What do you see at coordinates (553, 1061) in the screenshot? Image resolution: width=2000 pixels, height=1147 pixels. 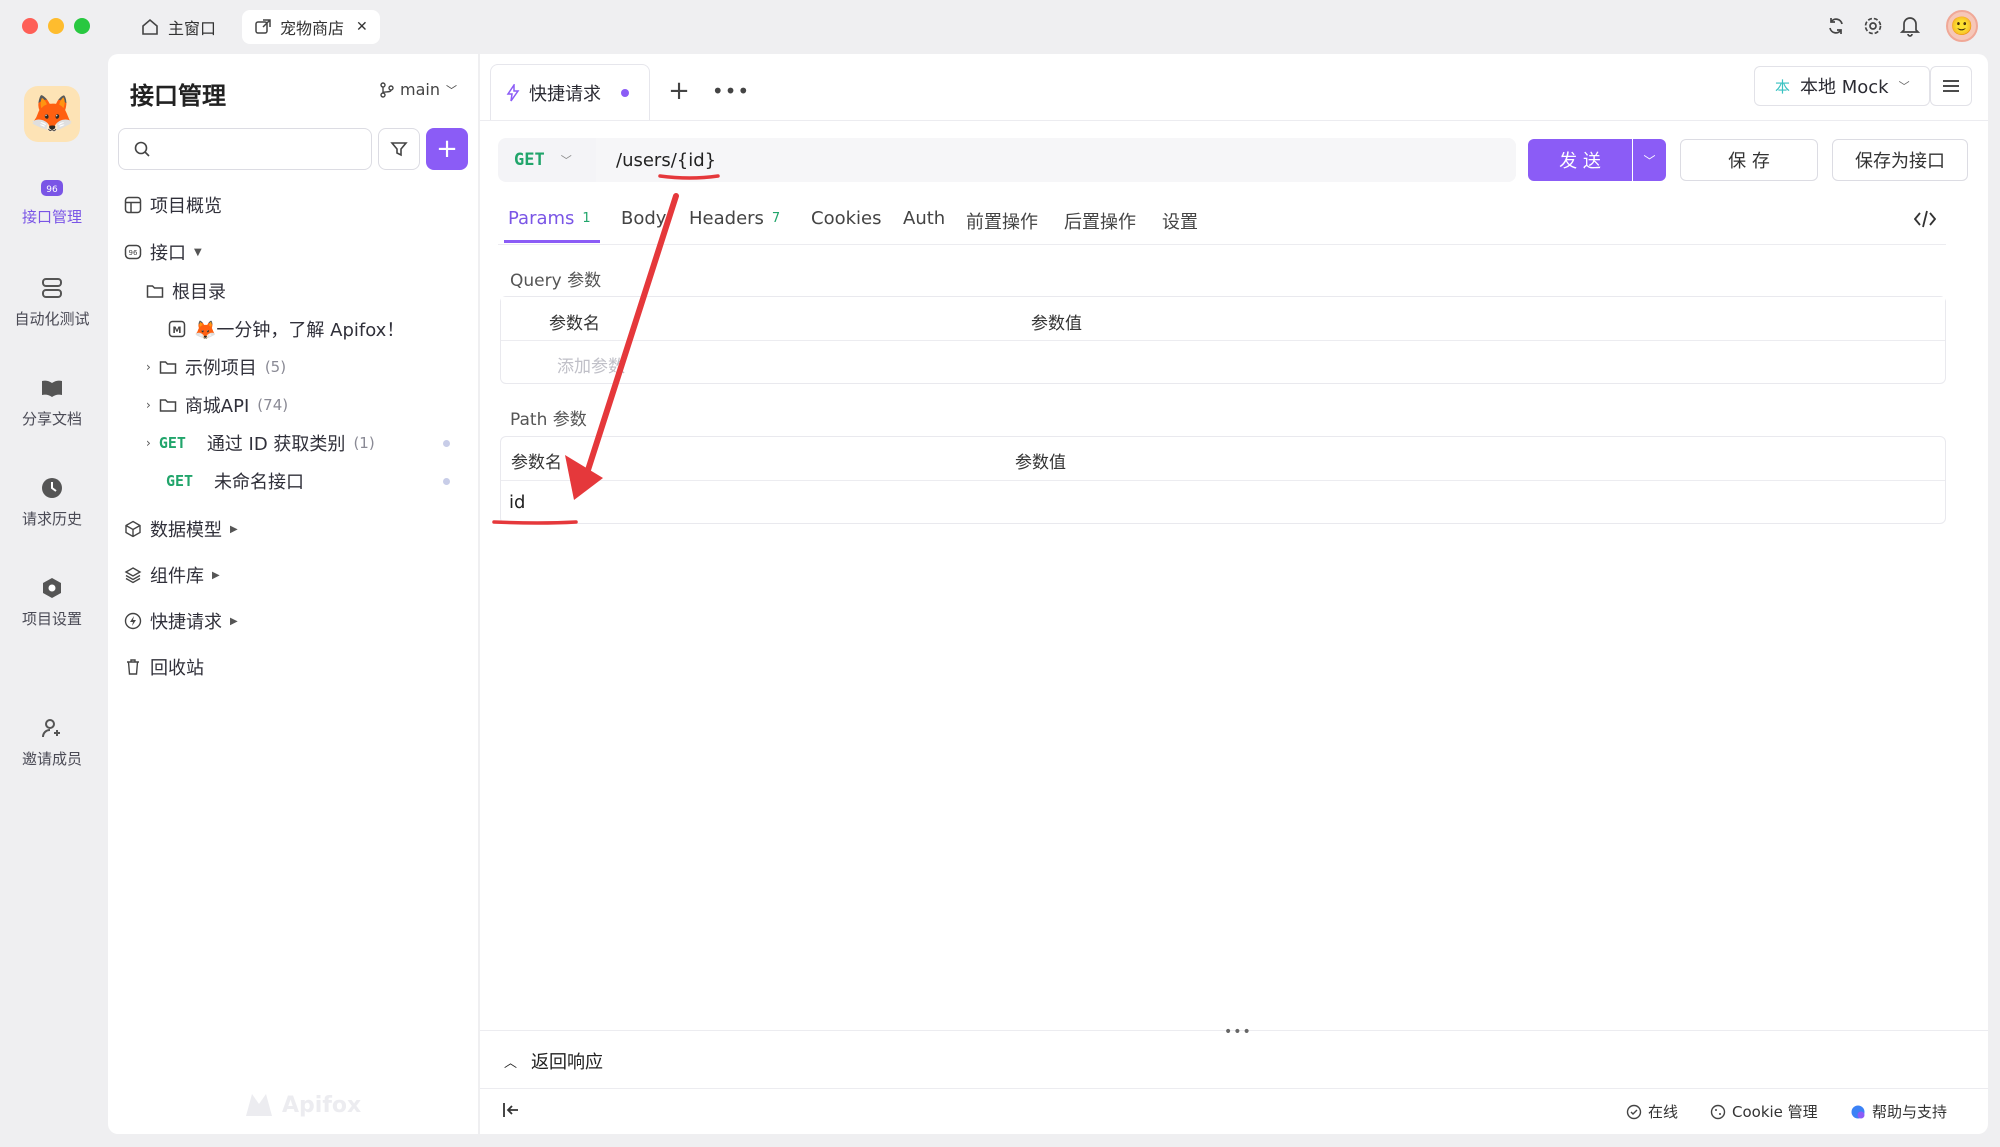 I see `response-toggle: ︿ 返回响应` at bounding box center [553, 1061].